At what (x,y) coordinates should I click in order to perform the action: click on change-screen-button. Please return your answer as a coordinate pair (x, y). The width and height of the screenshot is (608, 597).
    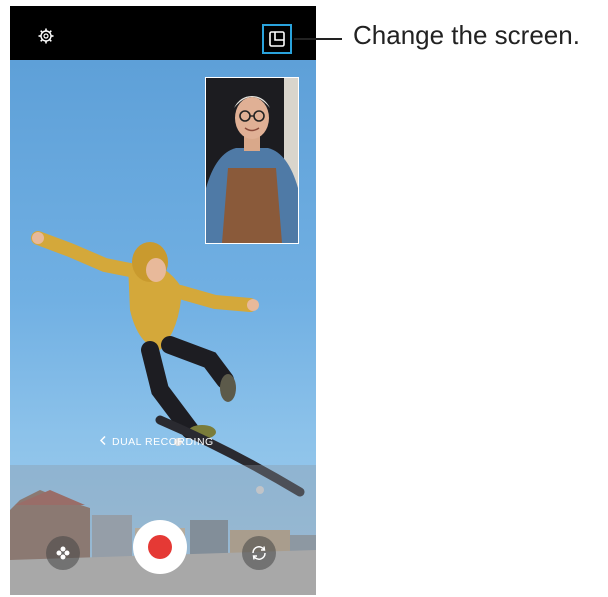
    Looking at the image, I should click on (277, 39).